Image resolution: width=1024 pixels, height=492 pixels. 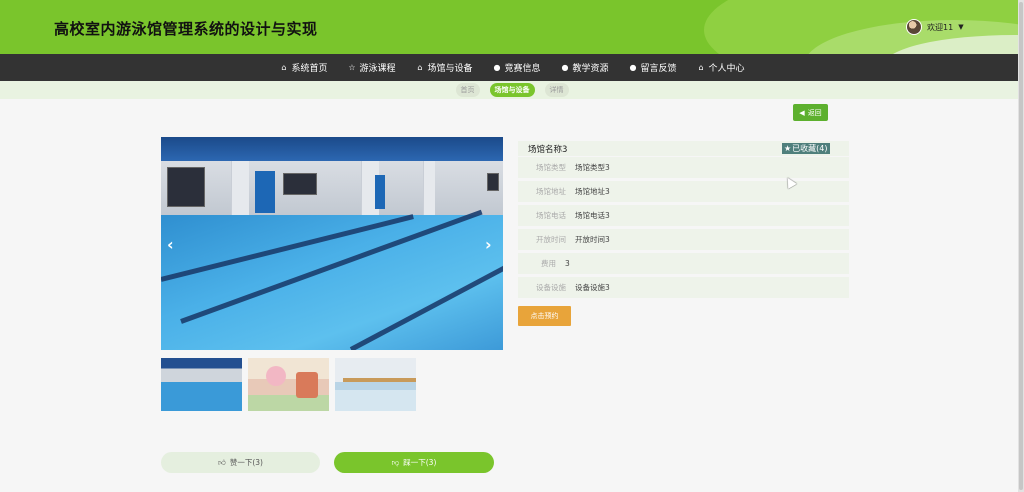 I want to click on breadcrumb-item: 详情, so click(x=556, y=90).